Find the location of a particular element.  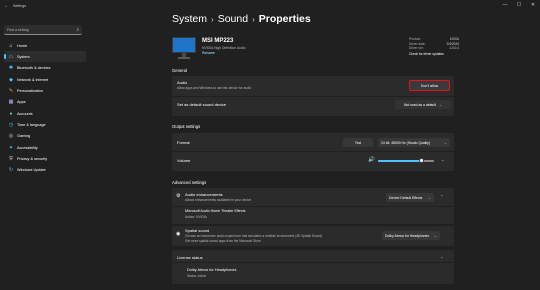

sidebar-item-time-language: ◷ Time & language is located at coordinates (45, 124).